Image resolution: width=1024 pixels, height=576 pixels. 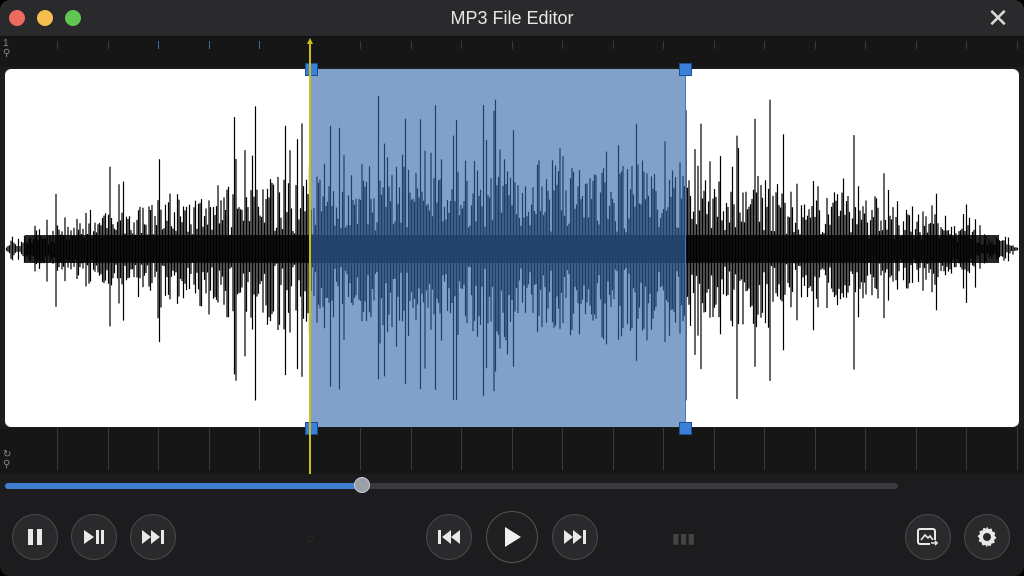 What do you see at coordinates (184, 486) in the screenshot?
I see `progress-fill` at bounding box center [184, 486].